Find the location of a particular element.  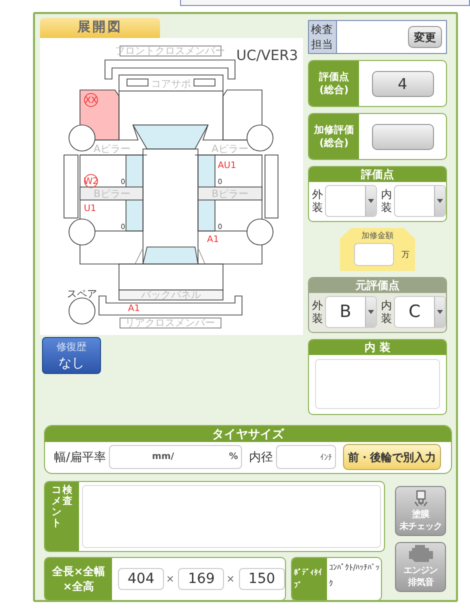

comment-field is located at coordinates (231, 516).